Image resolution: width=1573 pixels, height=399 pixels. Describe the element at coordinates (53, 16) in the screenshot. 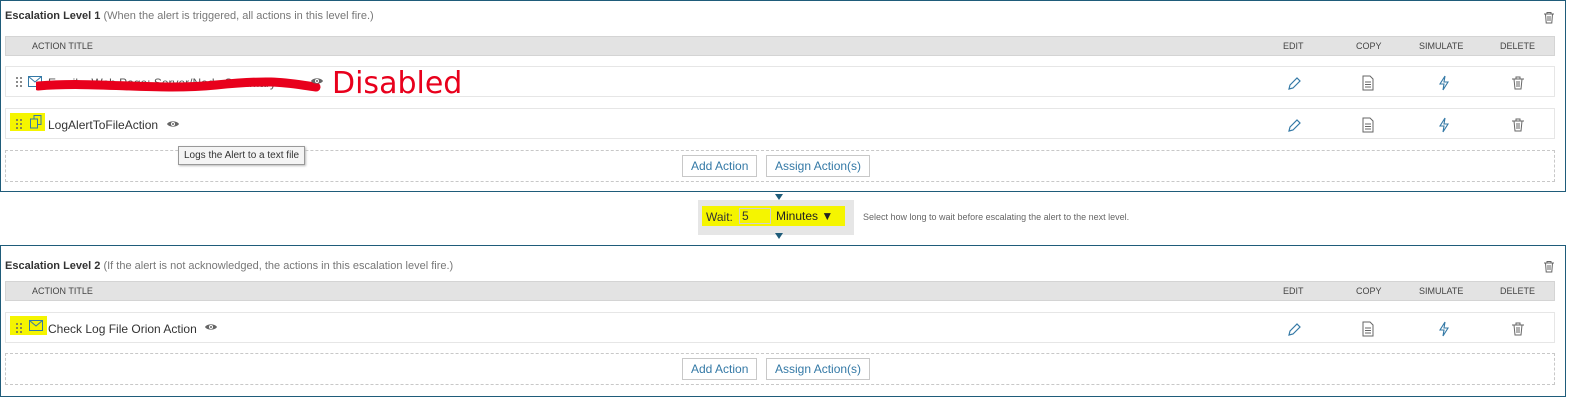

I see `level-1-title: Escalation Level 1` at that location.